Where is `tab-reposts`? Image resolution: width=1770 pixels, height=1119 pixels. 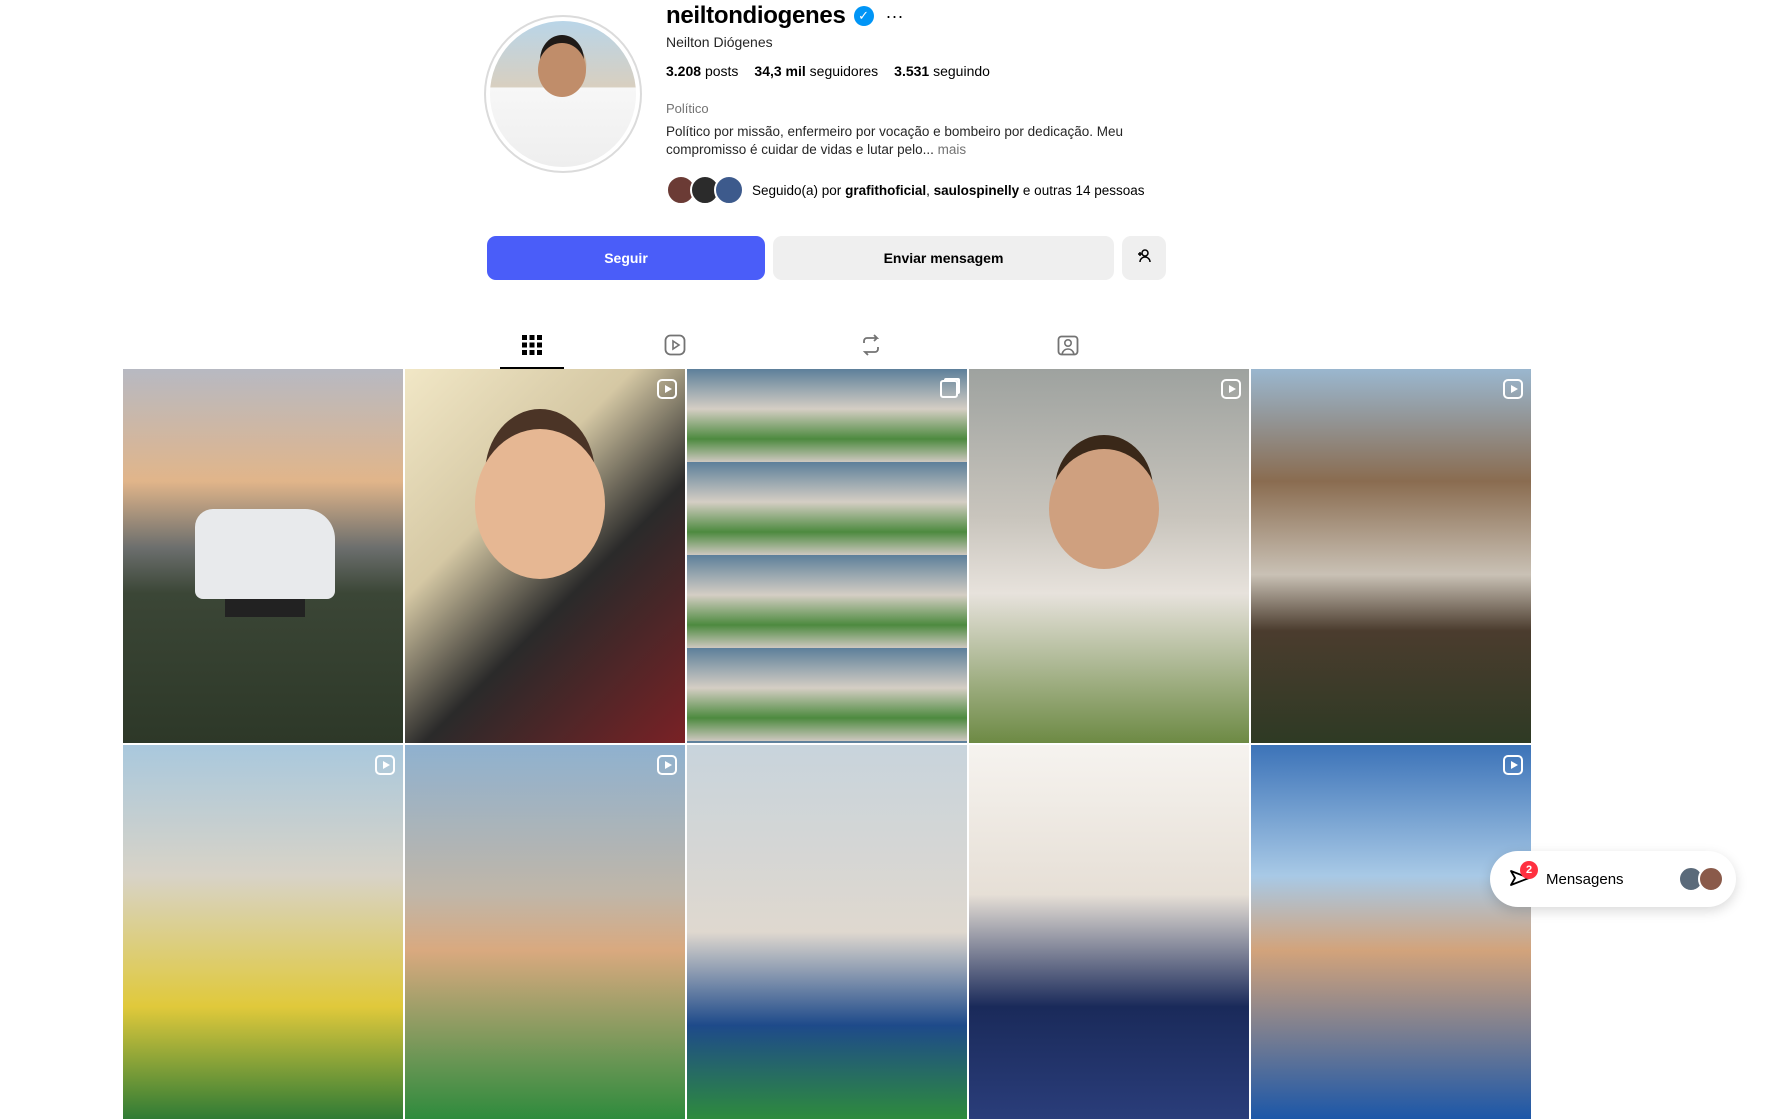
tab-reposts is located at coordinates (871, 347).